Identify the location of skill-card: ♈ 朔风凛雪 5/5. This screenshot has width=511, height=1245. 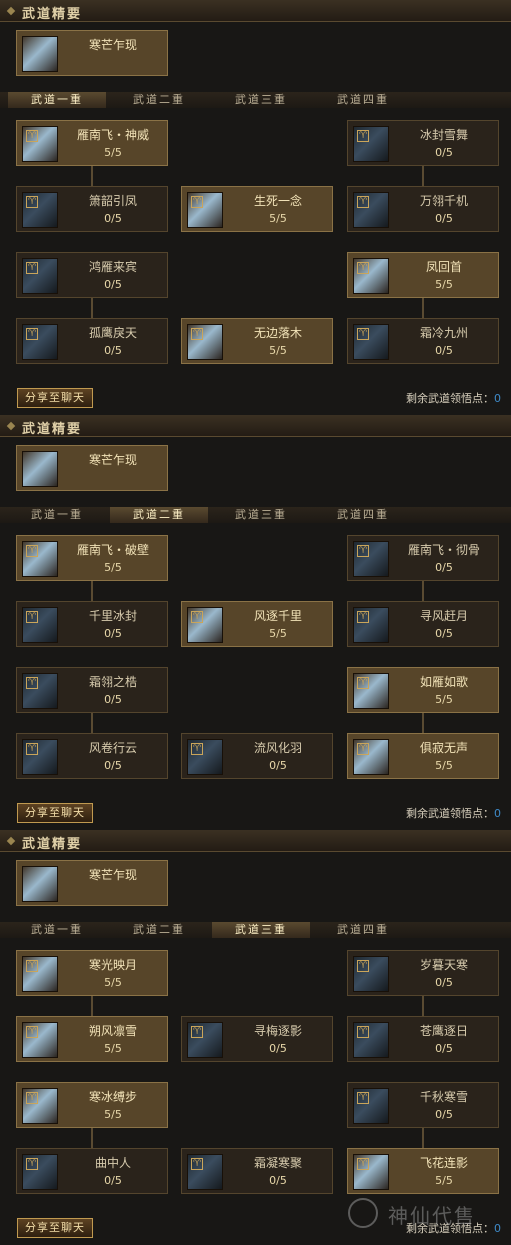
(92, 1039).